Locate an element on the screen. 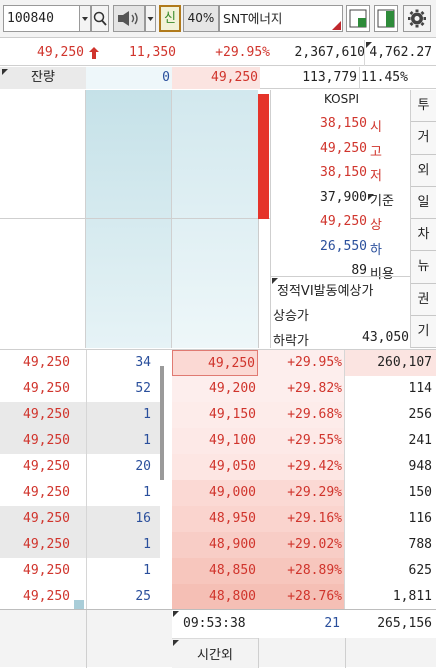 This screenshot has height=668, width=436. ask-price-column is located at coordinates (215, 219).